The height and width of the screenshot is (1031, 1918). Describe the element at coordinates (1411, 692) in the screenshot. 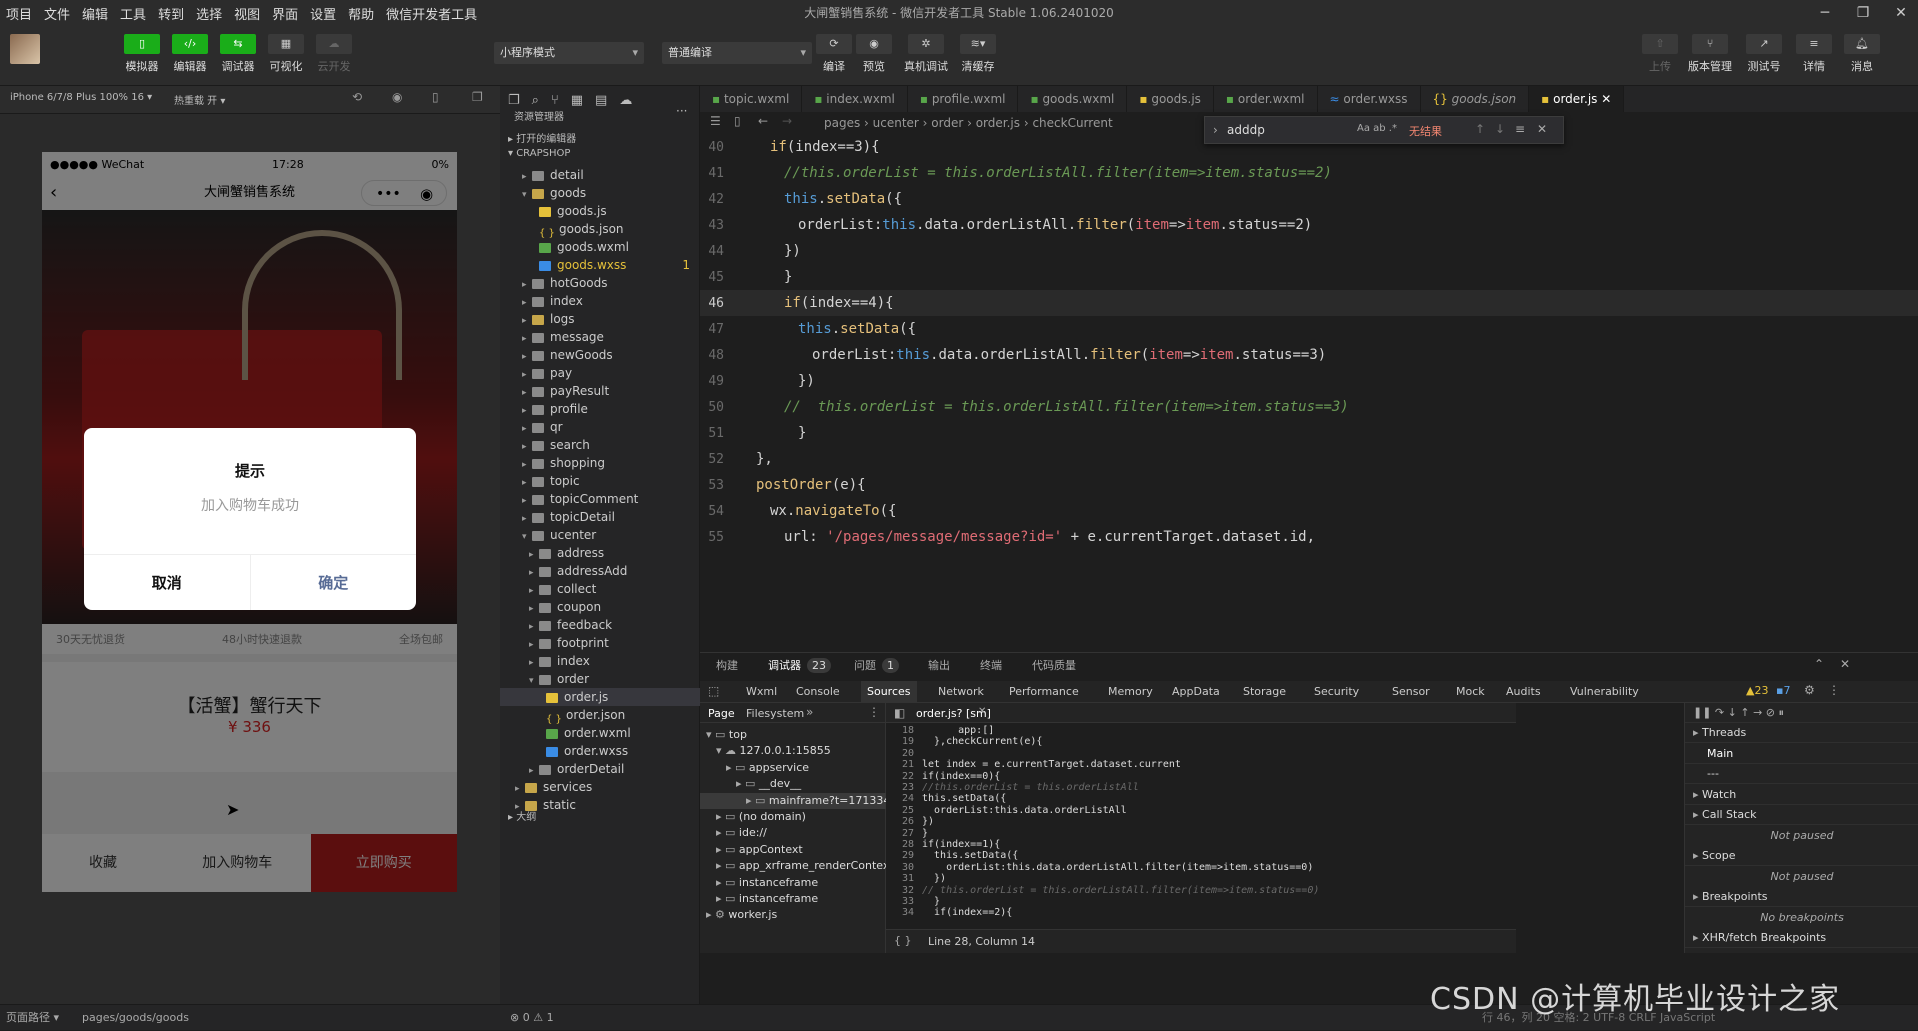

I see `devtools-tab: Sensor` at that location.